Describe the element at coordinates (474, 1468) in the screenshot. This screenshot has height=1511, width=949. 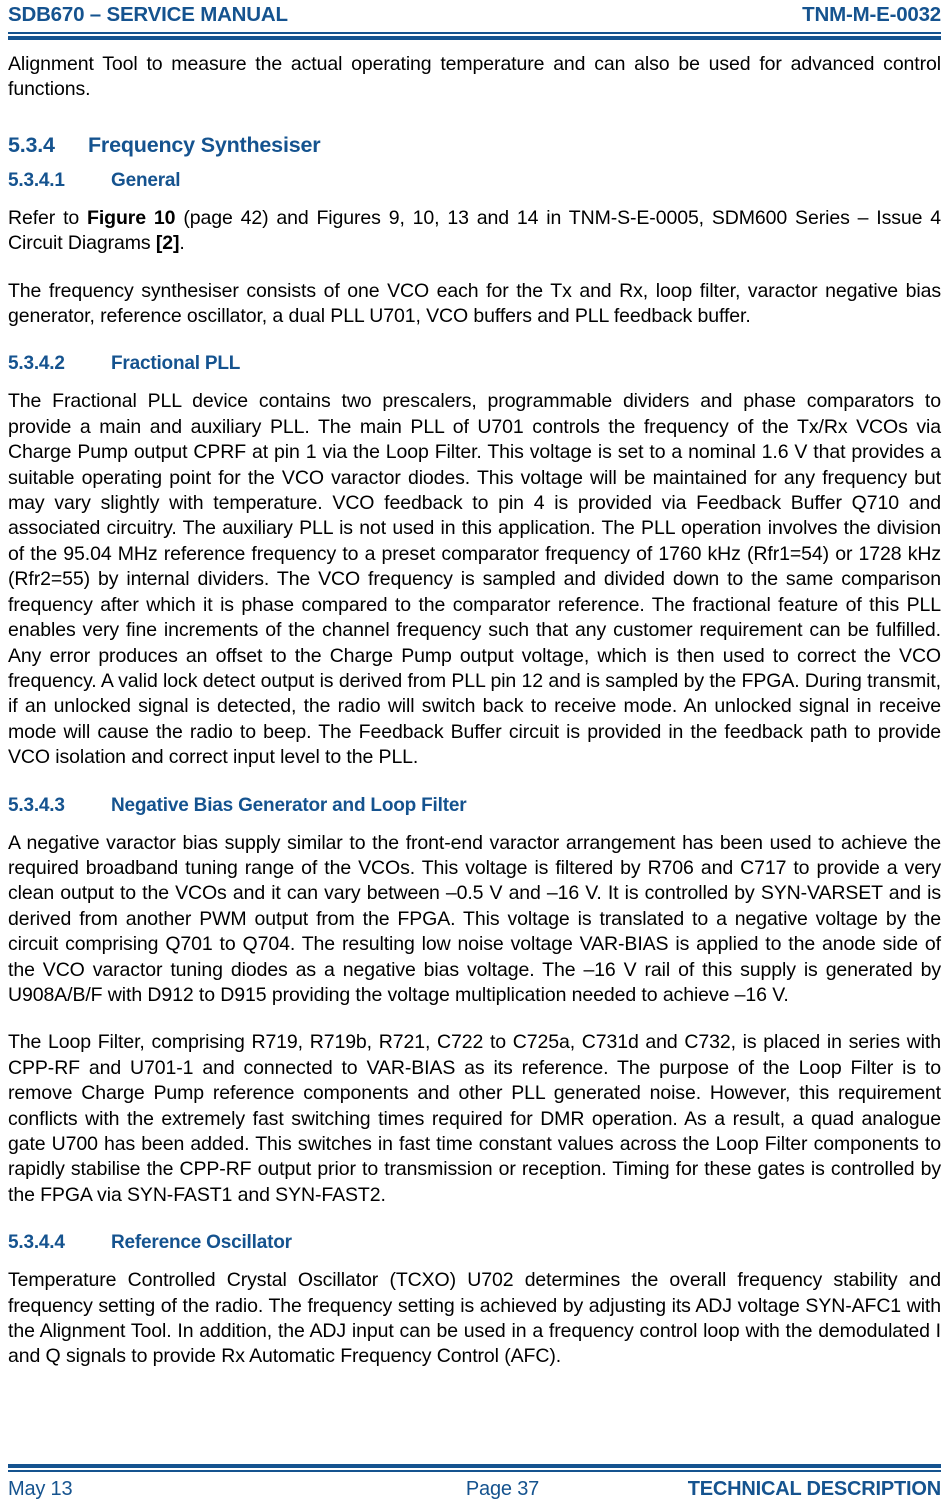
I see `footer-divider` at that location.